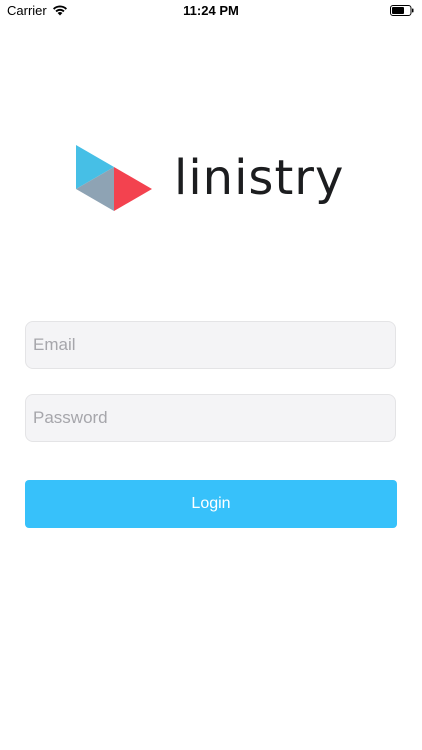  Describe the element at coordinates (210, 345) in the screenshot. I see `email-field` at that location.